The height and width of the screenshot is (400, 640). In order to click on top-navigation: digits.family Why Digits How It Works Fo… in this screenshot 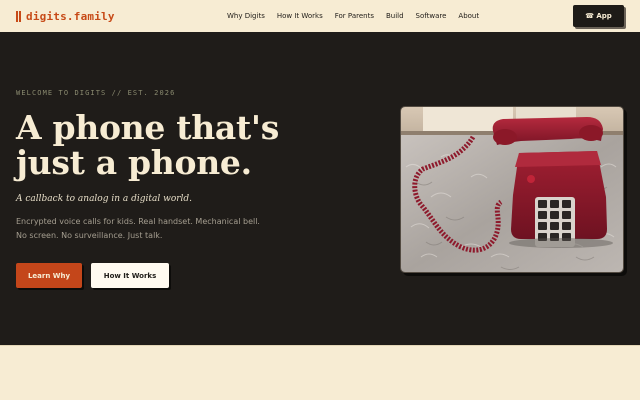, I will do `click(320, 16)`.